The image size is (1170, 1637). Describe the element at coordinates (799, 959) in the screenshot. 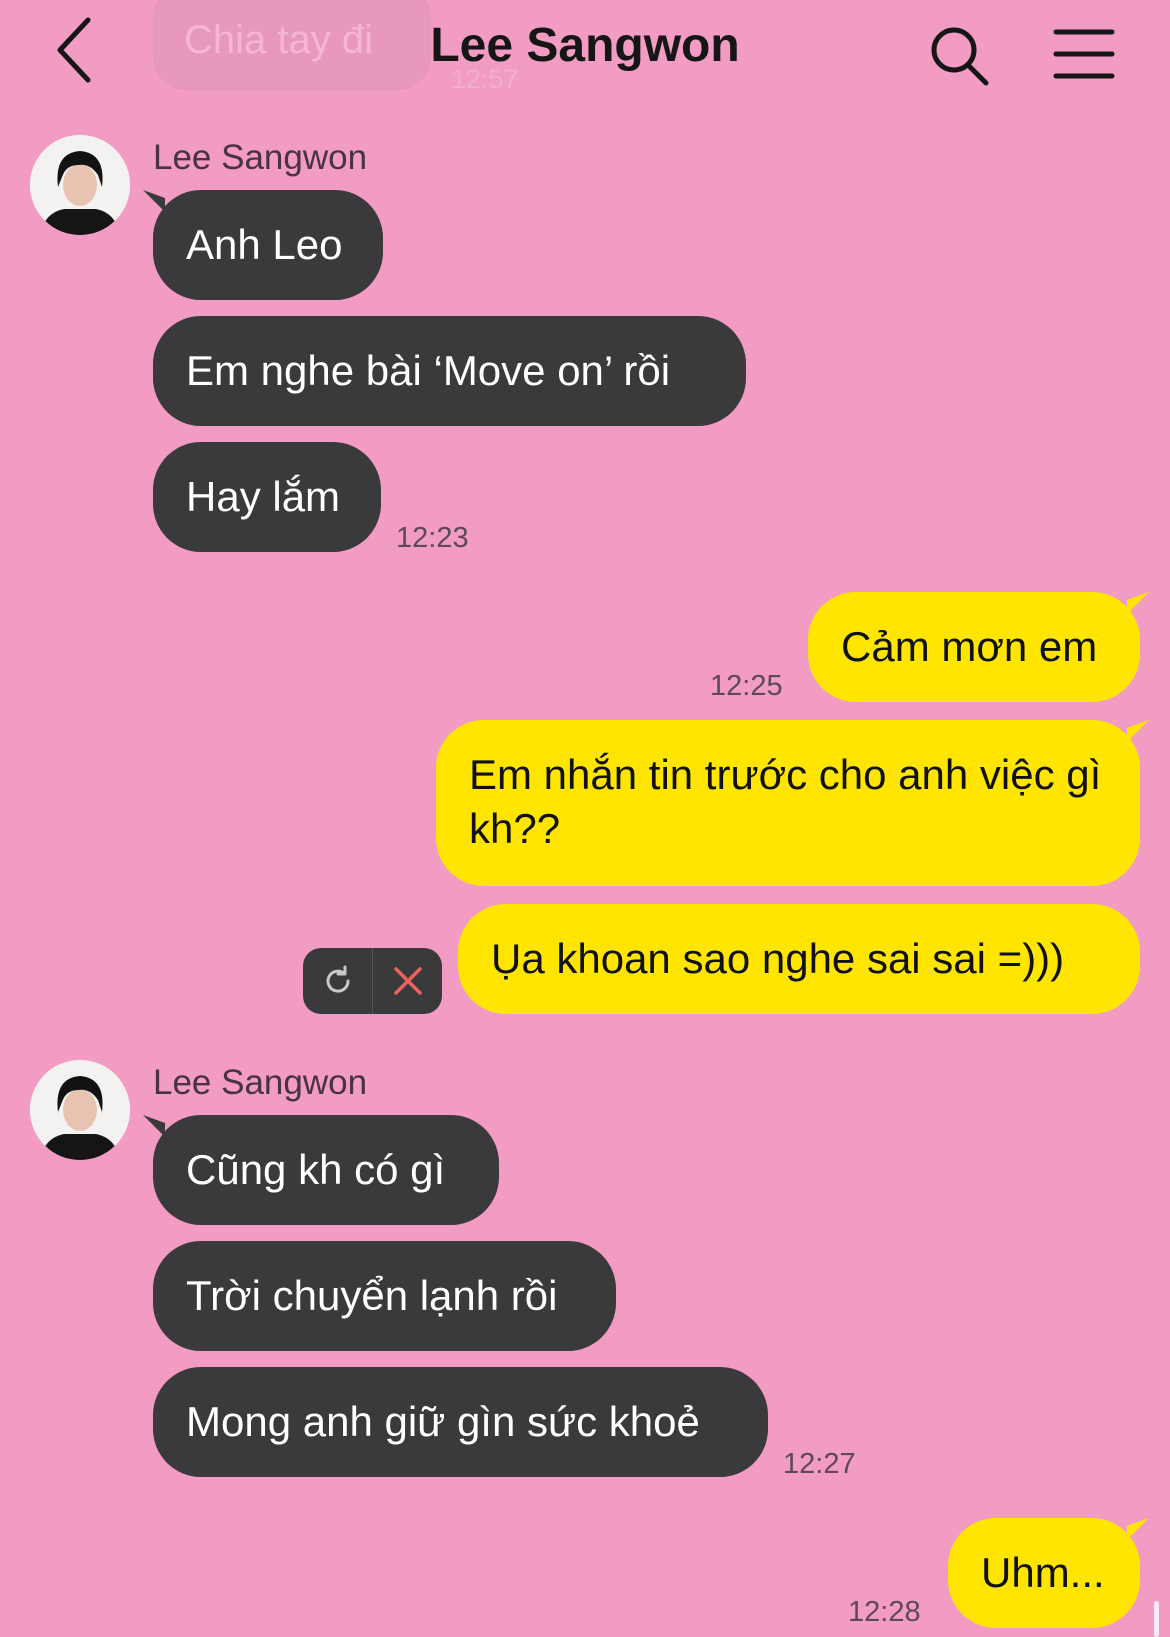

I see `outgoing-message: Ụa khoan sao nghe sai sai =)))` at that location.